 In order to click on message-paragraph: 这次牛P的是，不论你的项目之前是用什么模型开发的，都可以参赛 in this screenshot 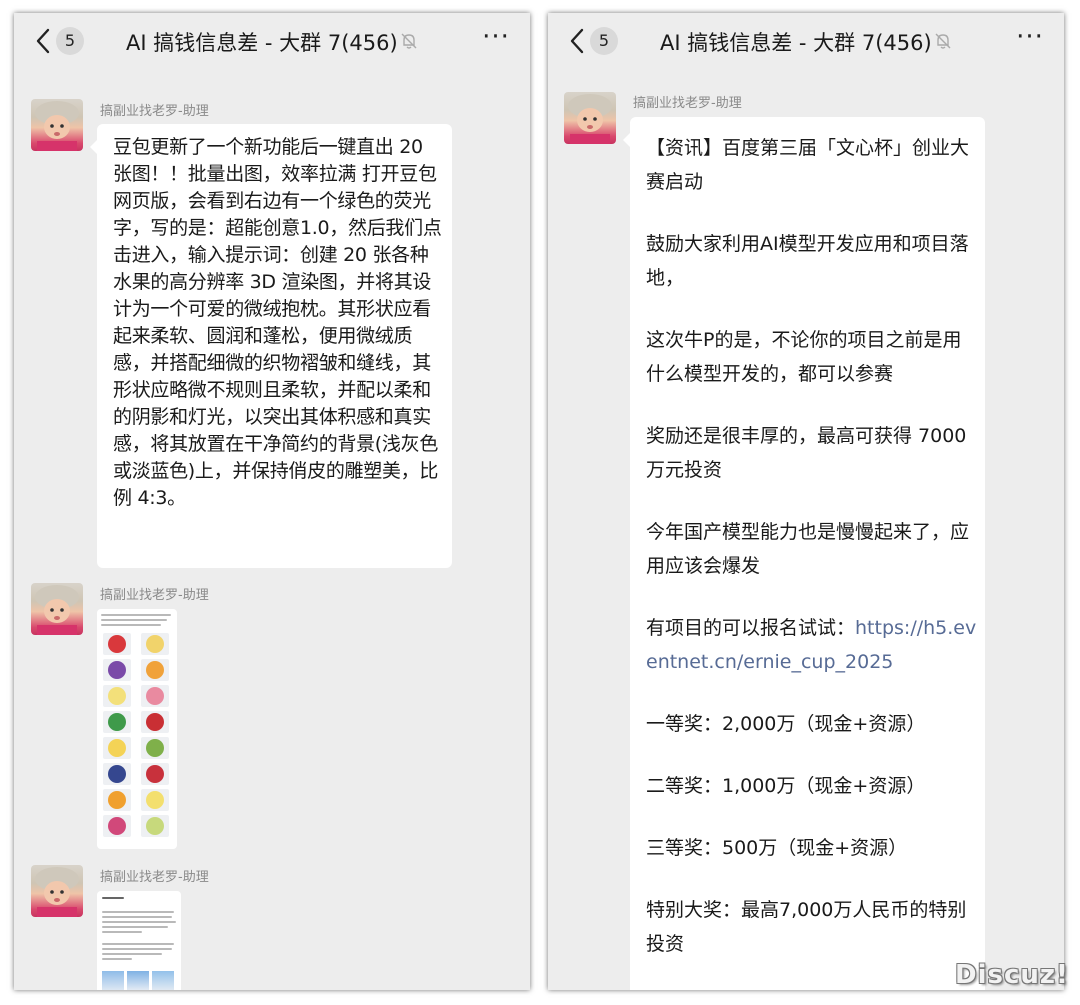, I will do `click(804, 357)`.